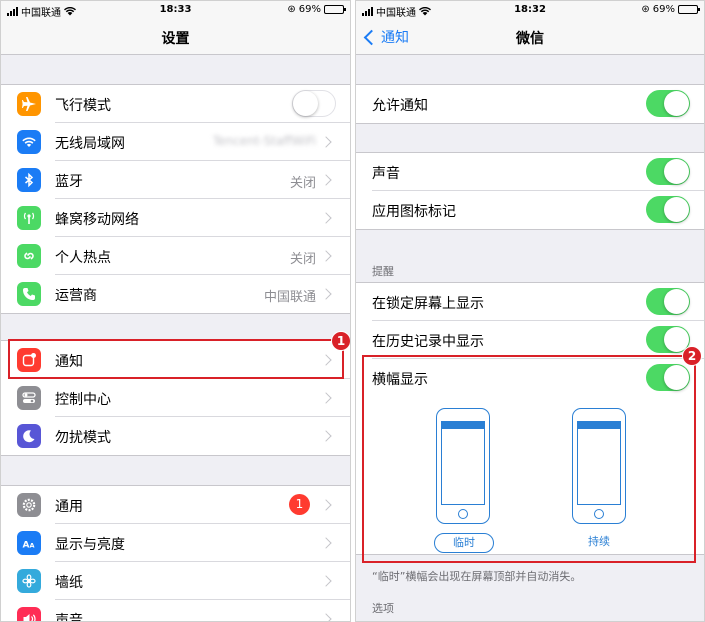 This screenshot has height=622, width=705. Describe the element at coordinates (175, 142) in the screenshot. I see `settings-row-wifi: 无线局域网 Tencent-StaffWiFi` at that location.